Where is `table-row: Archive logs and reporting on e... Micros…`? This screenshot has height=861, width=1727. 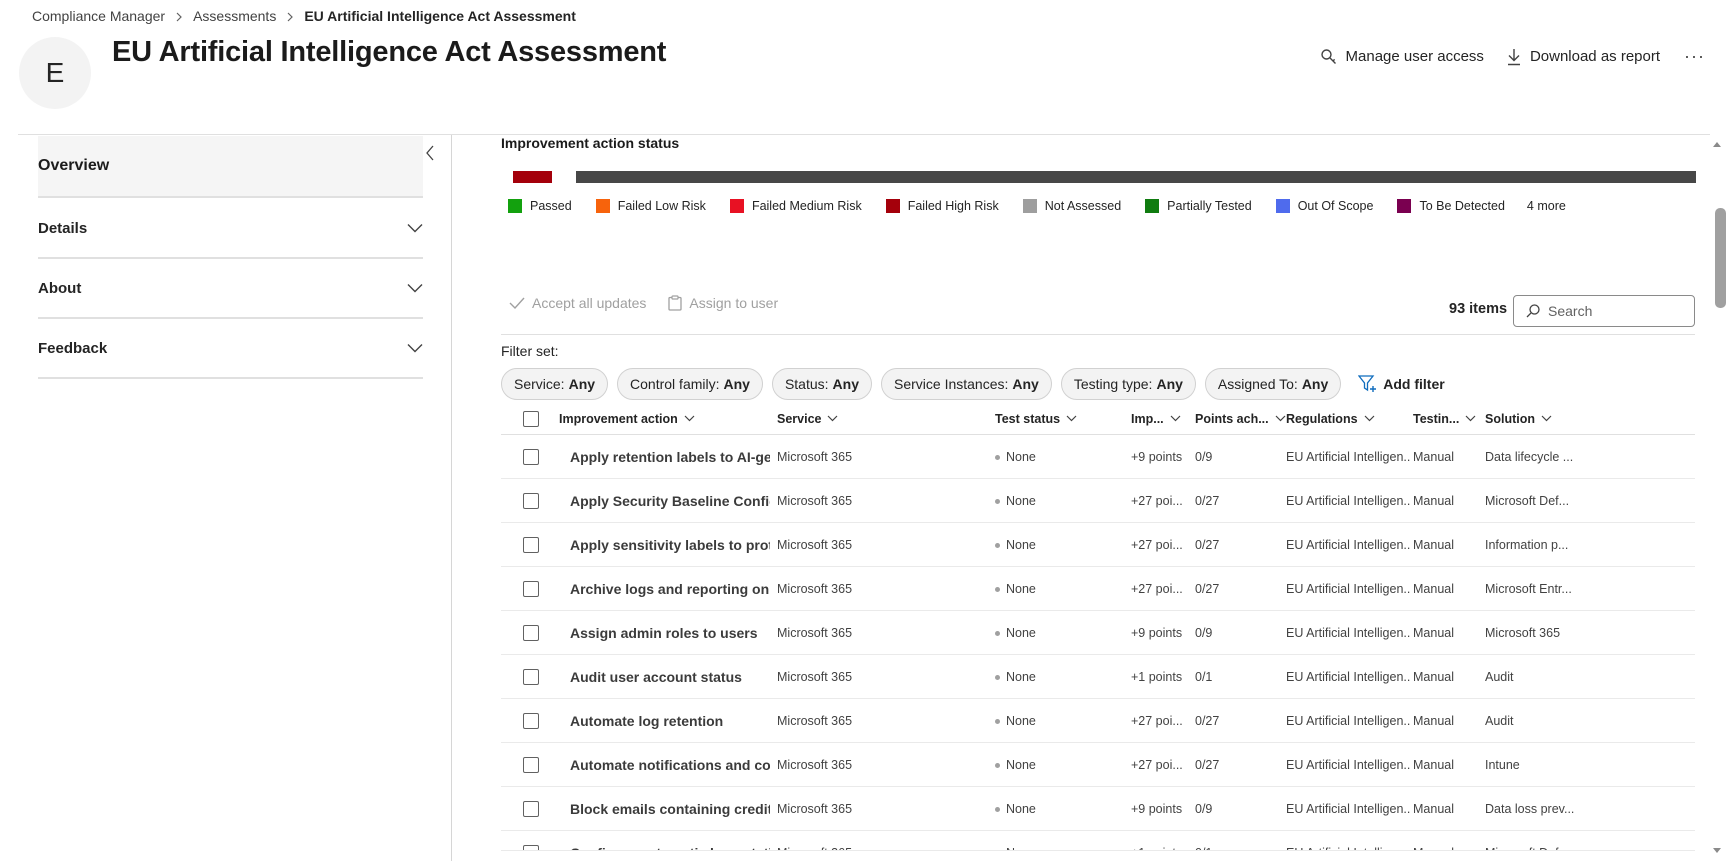
table-row: Archive logs and reporting on e... Micros… is located at coordinates (1098, 589).